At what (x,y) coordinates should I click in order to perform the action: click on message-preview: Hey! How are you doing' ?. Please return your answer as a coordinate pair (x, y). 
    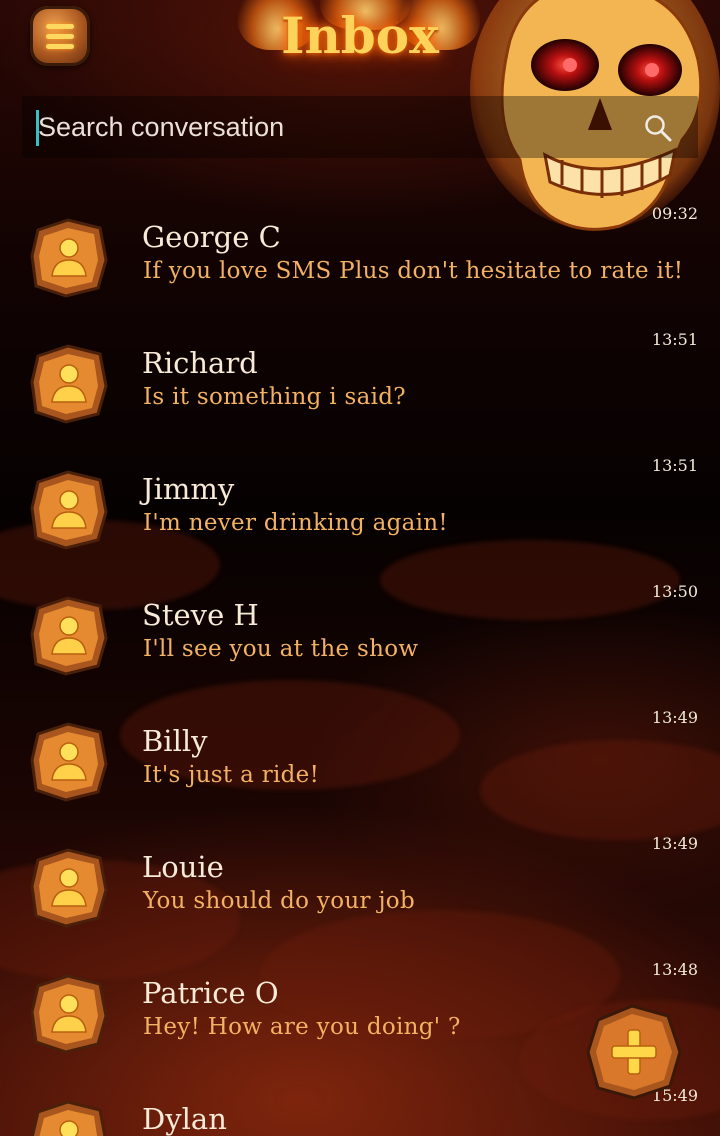
    Looking at the image, I should click on (302, 1027).